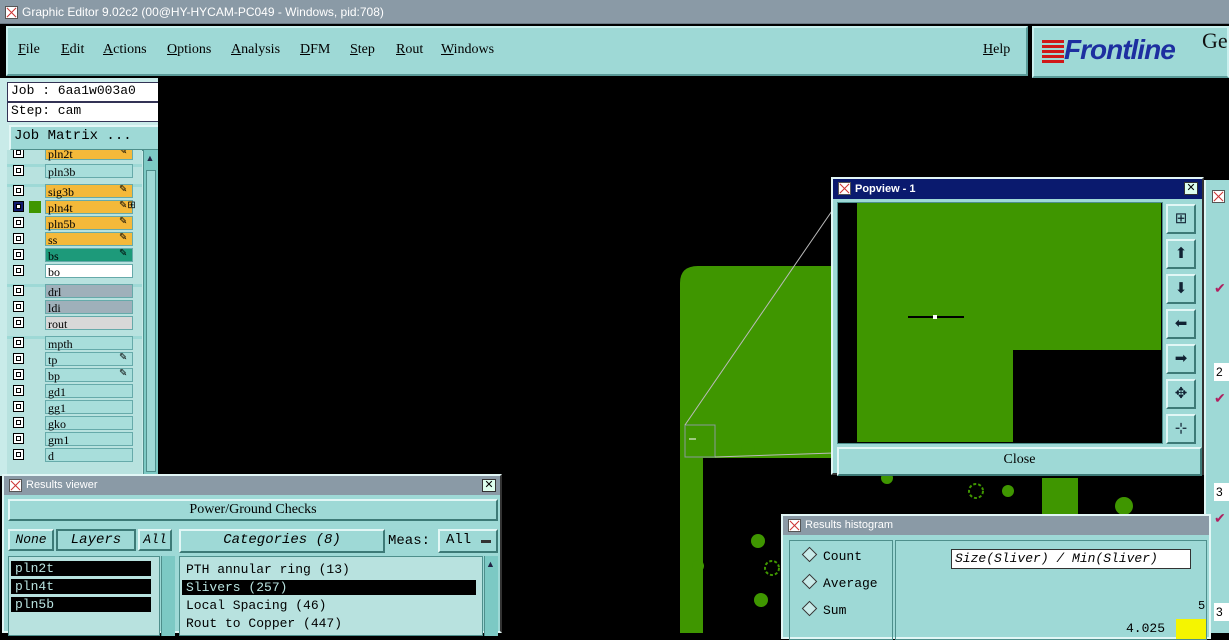 This screenshot has width=1229, height=640. Describe the element at coordinates (89, 343) in the screenshot. I see `layer-name: mpth` at that location.